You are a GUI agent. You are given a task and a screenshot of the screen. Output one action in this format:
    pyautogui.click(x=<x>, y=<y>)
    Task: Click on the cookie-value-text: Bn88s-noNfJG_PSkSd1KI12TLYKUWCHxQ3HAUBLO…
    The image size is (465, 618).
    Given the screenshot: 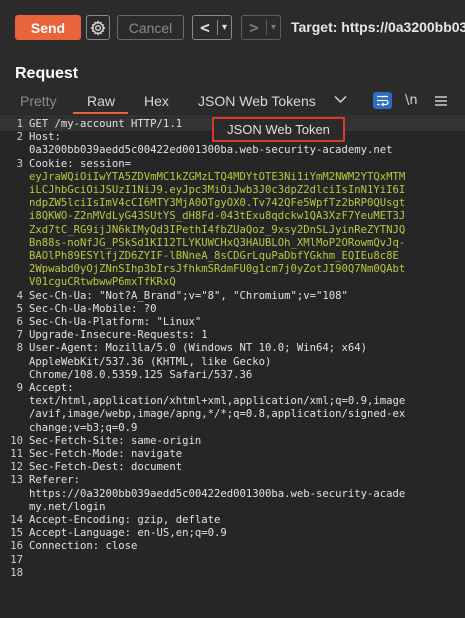 What is the action you would take?
    pyautogui.click(x=217, y=242)
    